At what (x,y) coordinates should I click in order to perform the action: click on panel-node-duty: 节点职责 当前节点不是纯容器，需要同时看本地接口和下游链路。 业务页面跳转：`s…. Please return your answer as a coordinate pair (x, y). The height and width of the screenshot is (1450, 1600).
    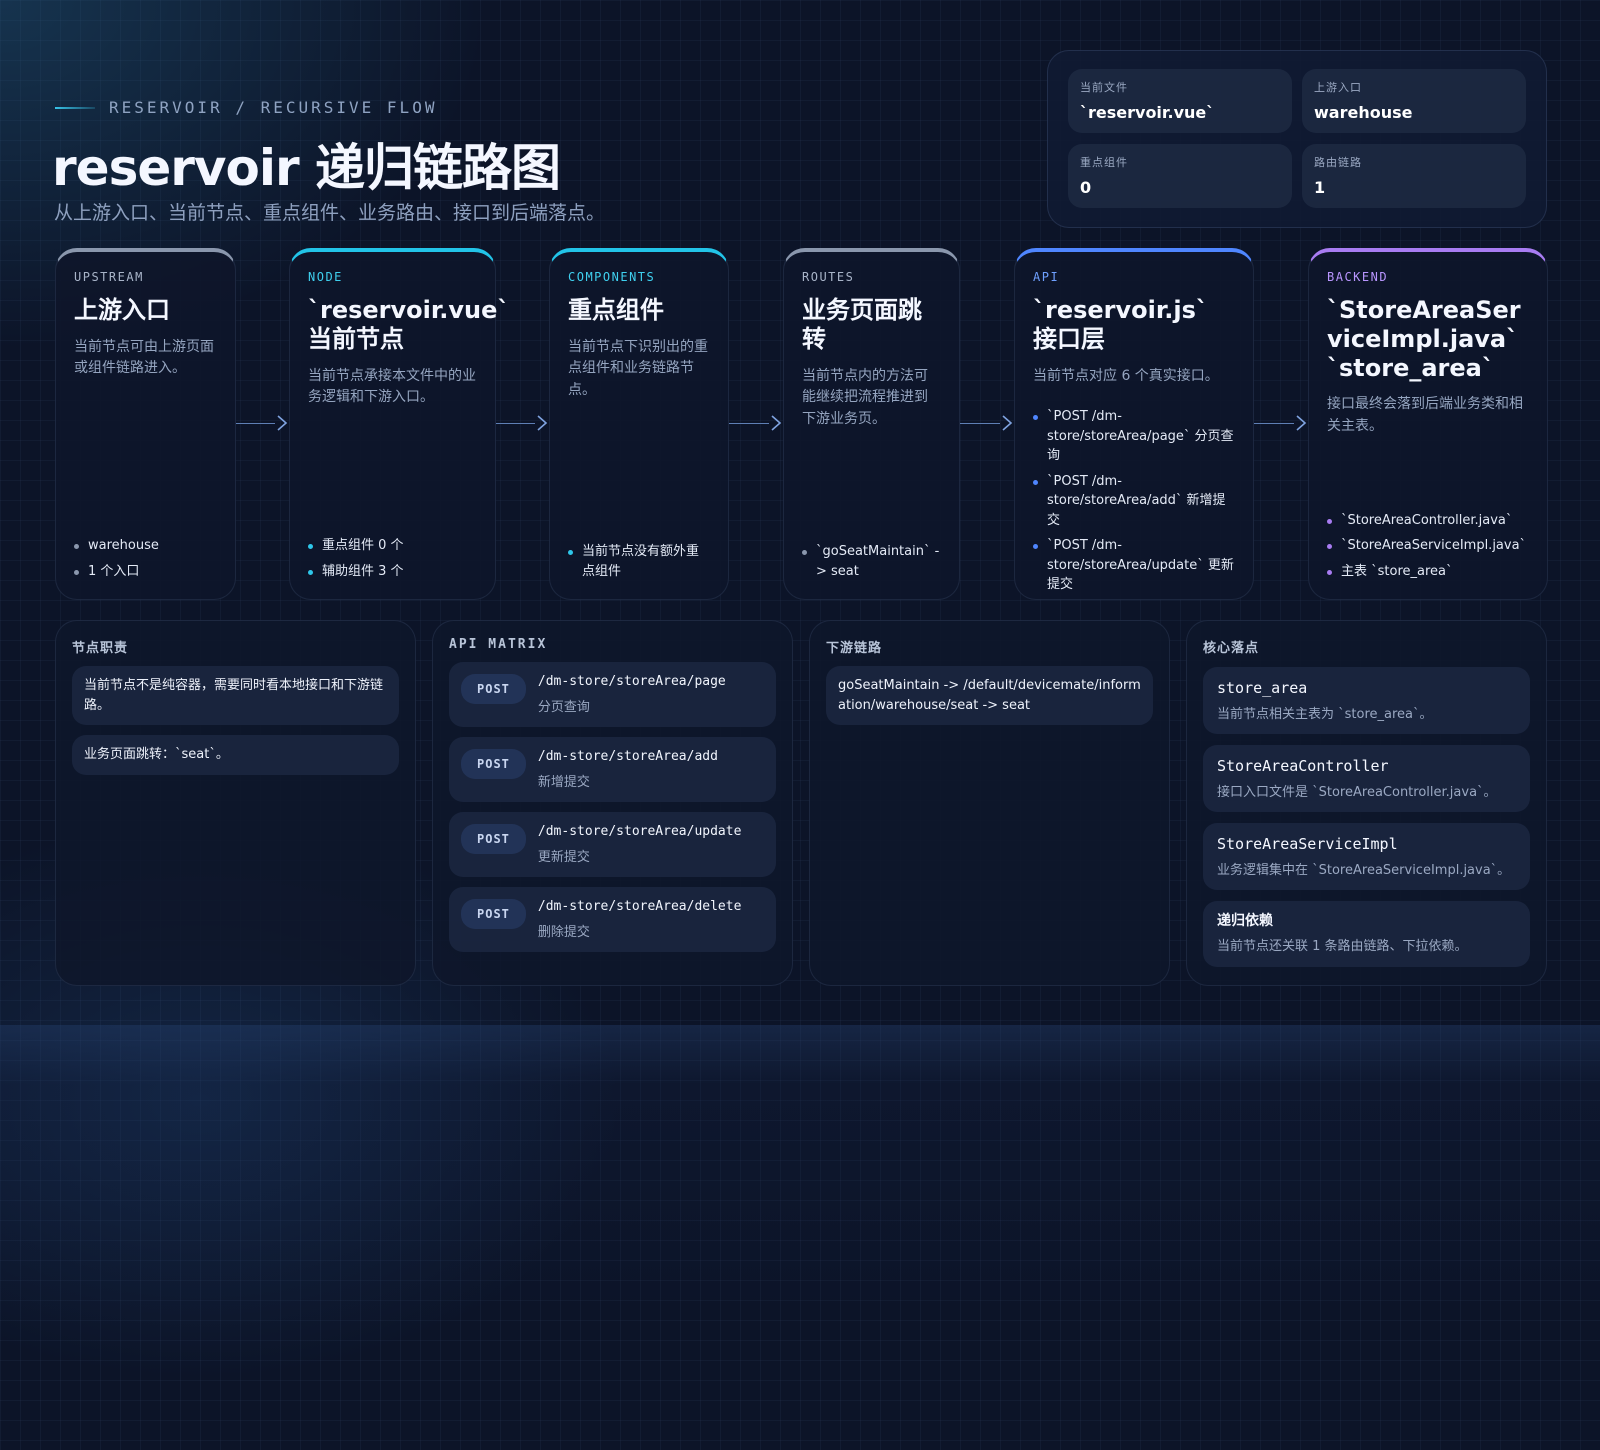
    Looking at the image, I should click on (235, 803).